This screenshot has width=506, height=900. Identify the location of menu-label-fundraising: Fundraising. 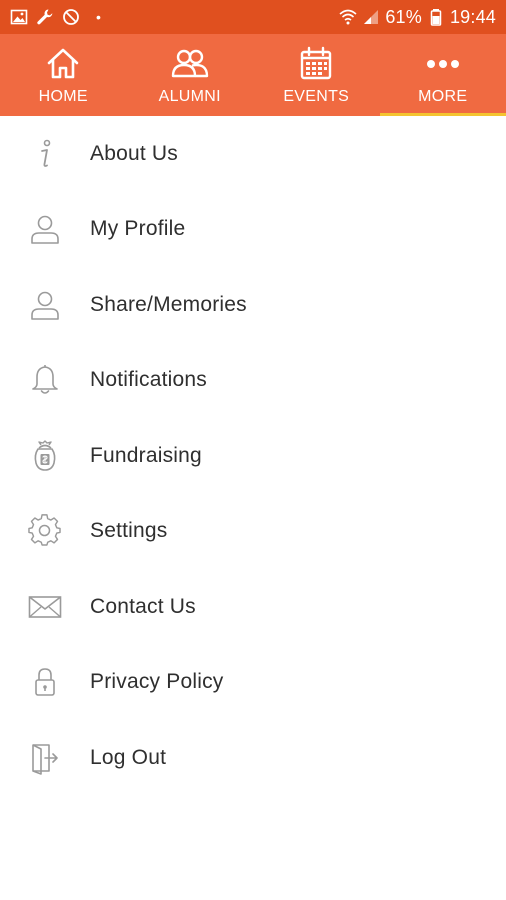
(146, 455).